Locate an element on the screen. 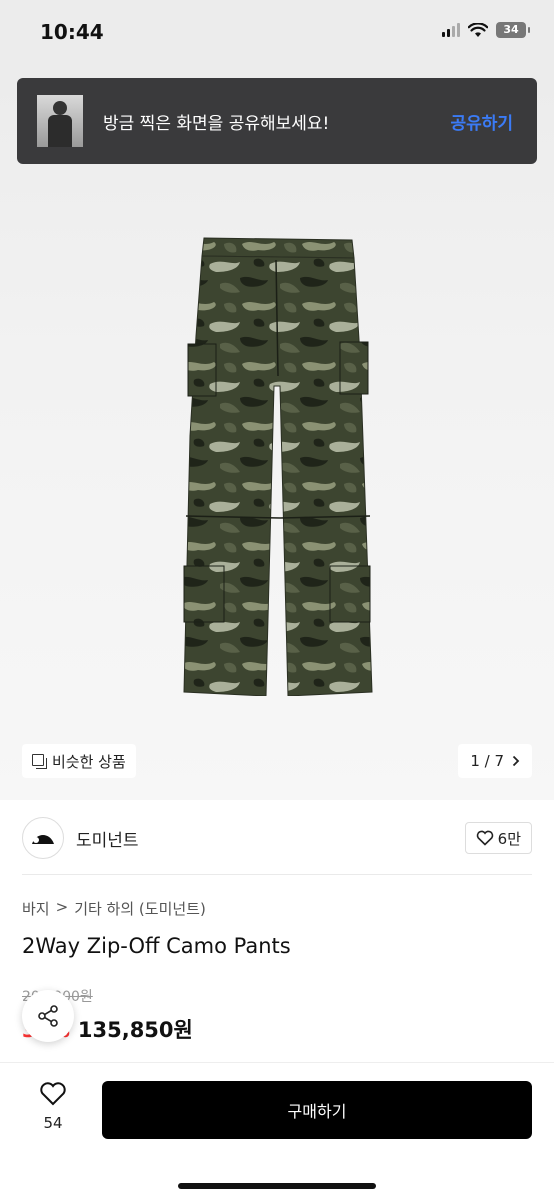  wifi-icon is located at coordinates (478, 29).